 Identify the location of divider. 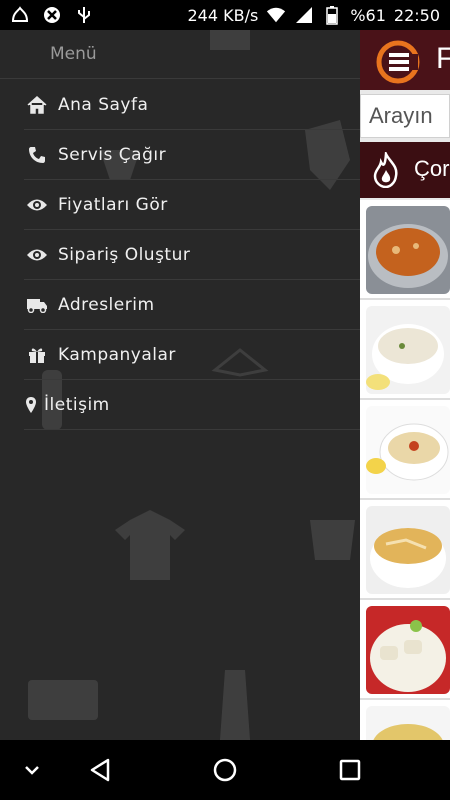
(180, 78).